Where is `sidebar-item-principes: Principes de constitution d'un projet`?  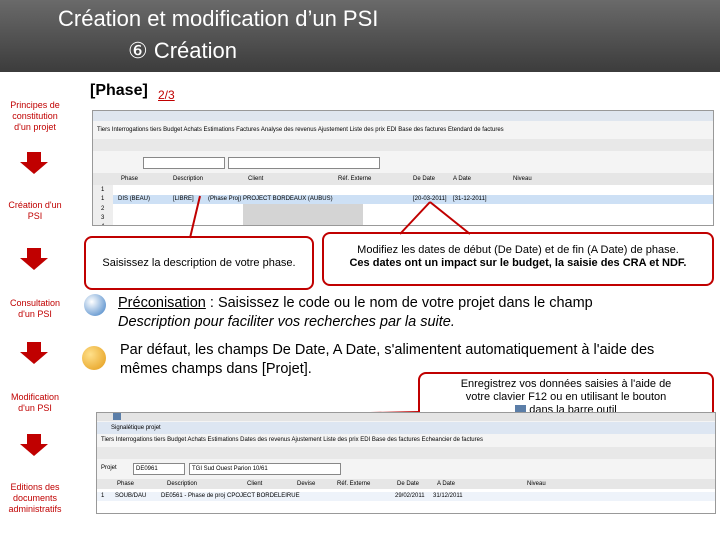
sidebar-item-principes: Principes de constitution d'un projet is located at coordinates (35, 116).